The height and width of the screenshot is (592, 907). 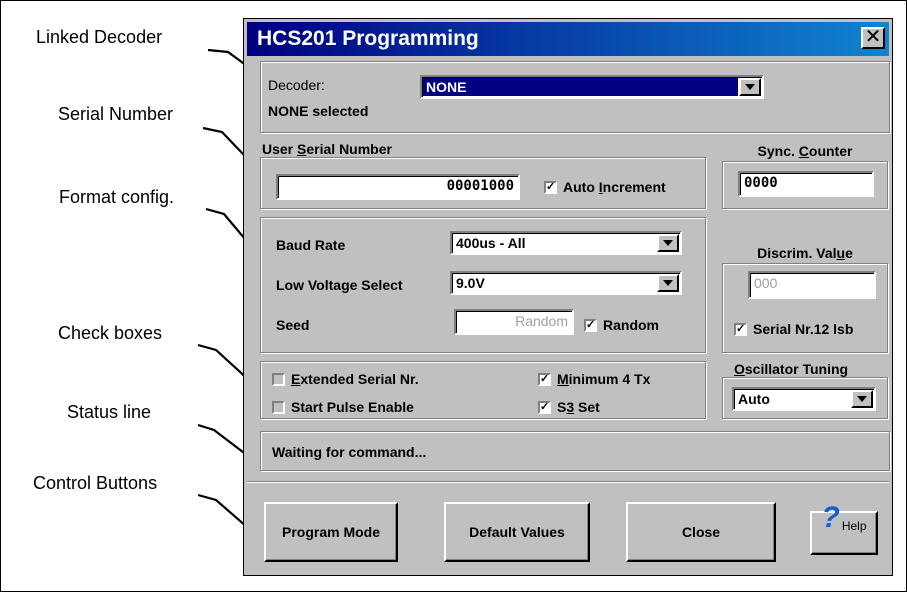 What do you see at coordinates (491, 243) in the screenshot?
I see `baud-rate-value: 400us - All` at bounding box center [491, 243].